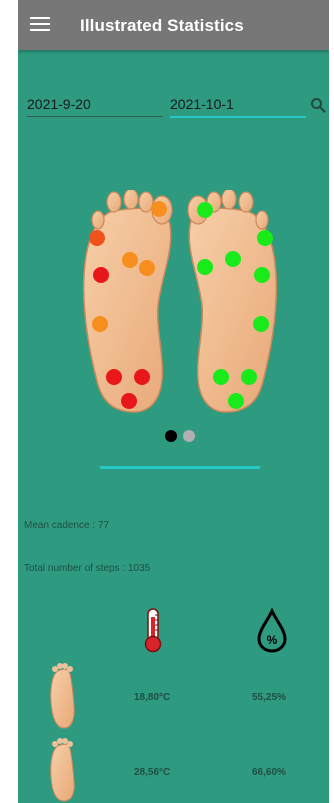  What do you see at coordinates (152, 697) in the screenshot?
I see `temperature-value-1: 18,80°C` at bounding box center [152, 697].